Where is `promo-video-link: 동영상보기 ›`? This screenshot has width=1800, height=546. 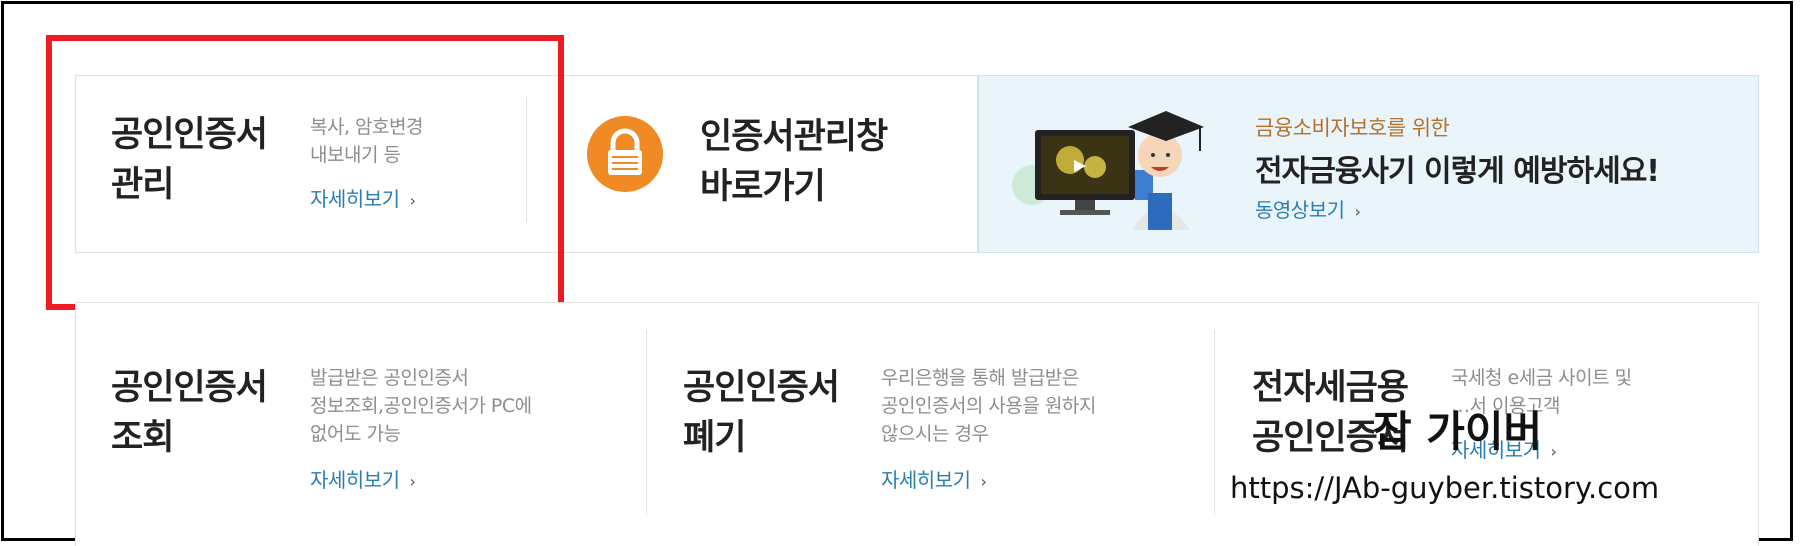
promo-video-link: 동영상보기 › is located at coordinates (1308, 208).